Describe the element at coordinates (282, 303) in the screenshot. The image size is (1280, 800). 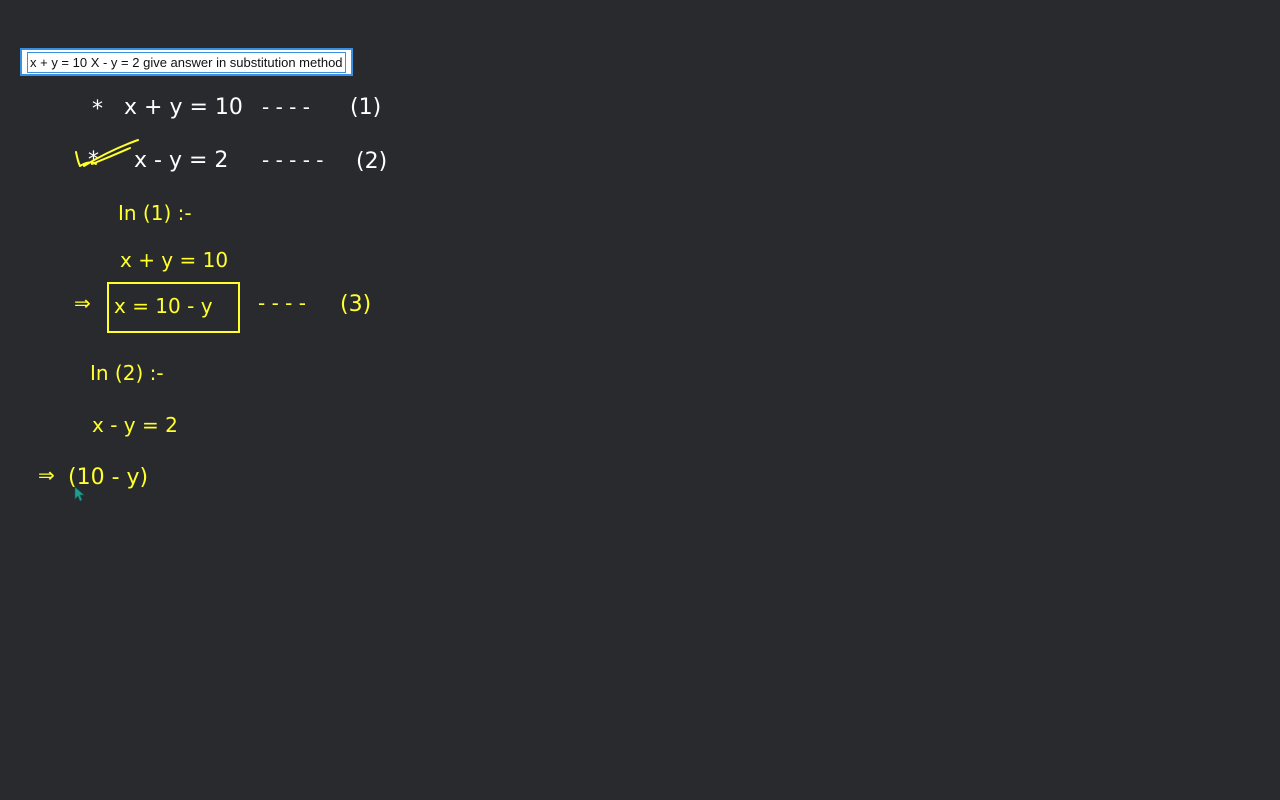
I see `step-result-leader: - - - -` at that location.